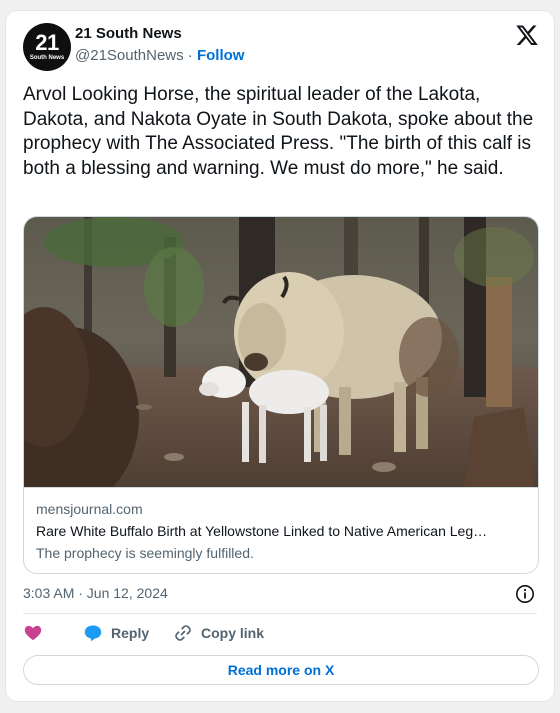  Describe the element at coordinates (221, 55) in the screenshot. I see `follow-button: Follow` at that location.